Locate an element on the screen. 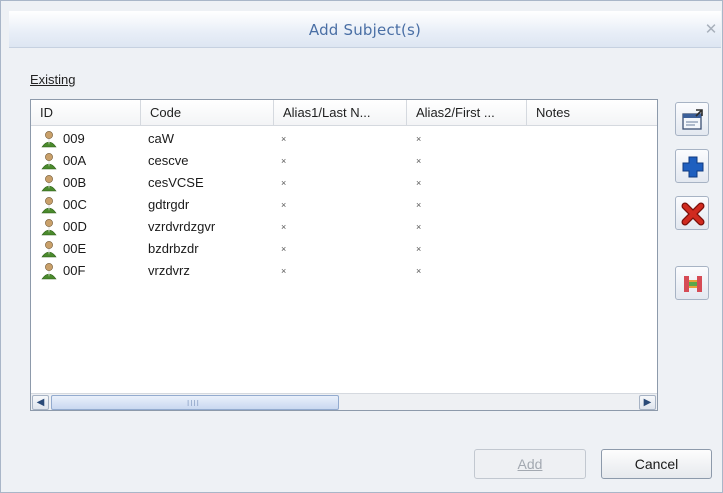 The width and height of the screenshot is (723, 493). table-row: 00C gdtrgdr × × is located at coordinates (344, 205).